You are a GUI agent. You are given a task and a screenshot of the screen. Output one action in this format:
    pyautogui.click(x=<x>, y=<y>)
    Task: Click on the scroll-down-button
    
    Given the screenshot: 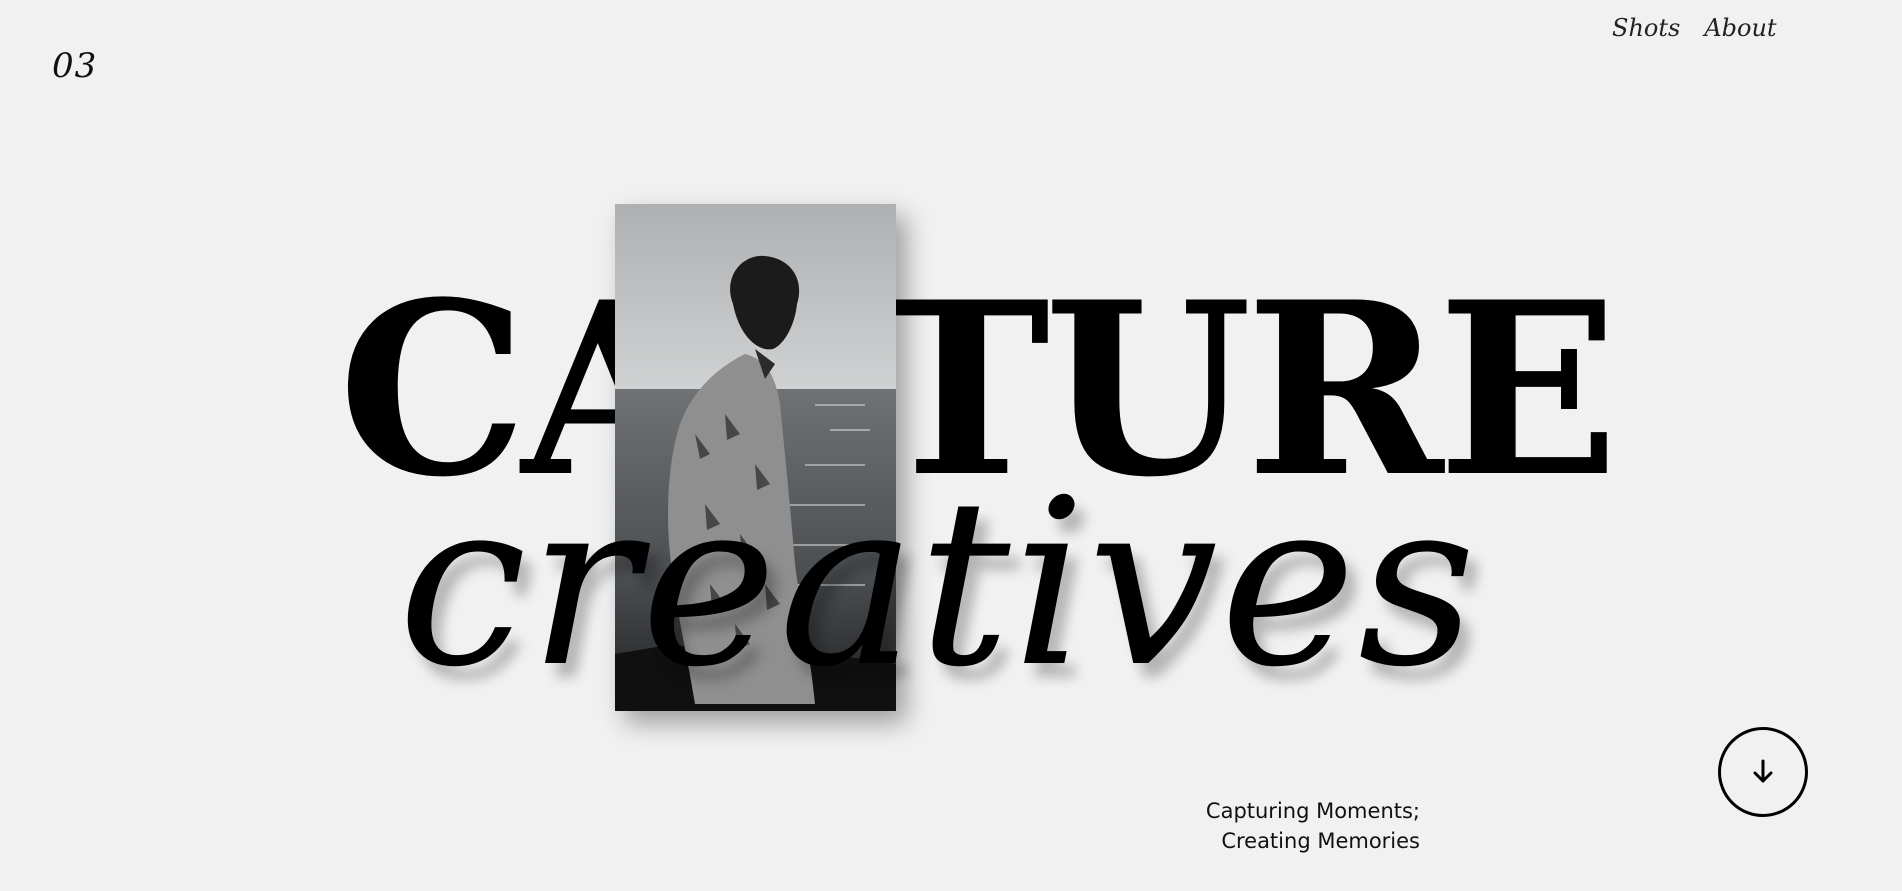 What is the action you would take?
    pyautogui.click(x=1763, y=772)
    